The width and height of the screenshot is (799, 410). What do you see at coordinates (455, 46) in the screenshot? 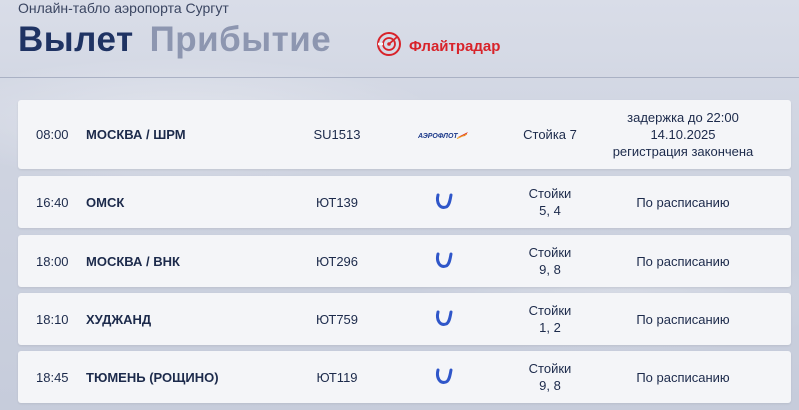
I see `flightradar-label: Флайтрадар` at bounding box center [455, 46].